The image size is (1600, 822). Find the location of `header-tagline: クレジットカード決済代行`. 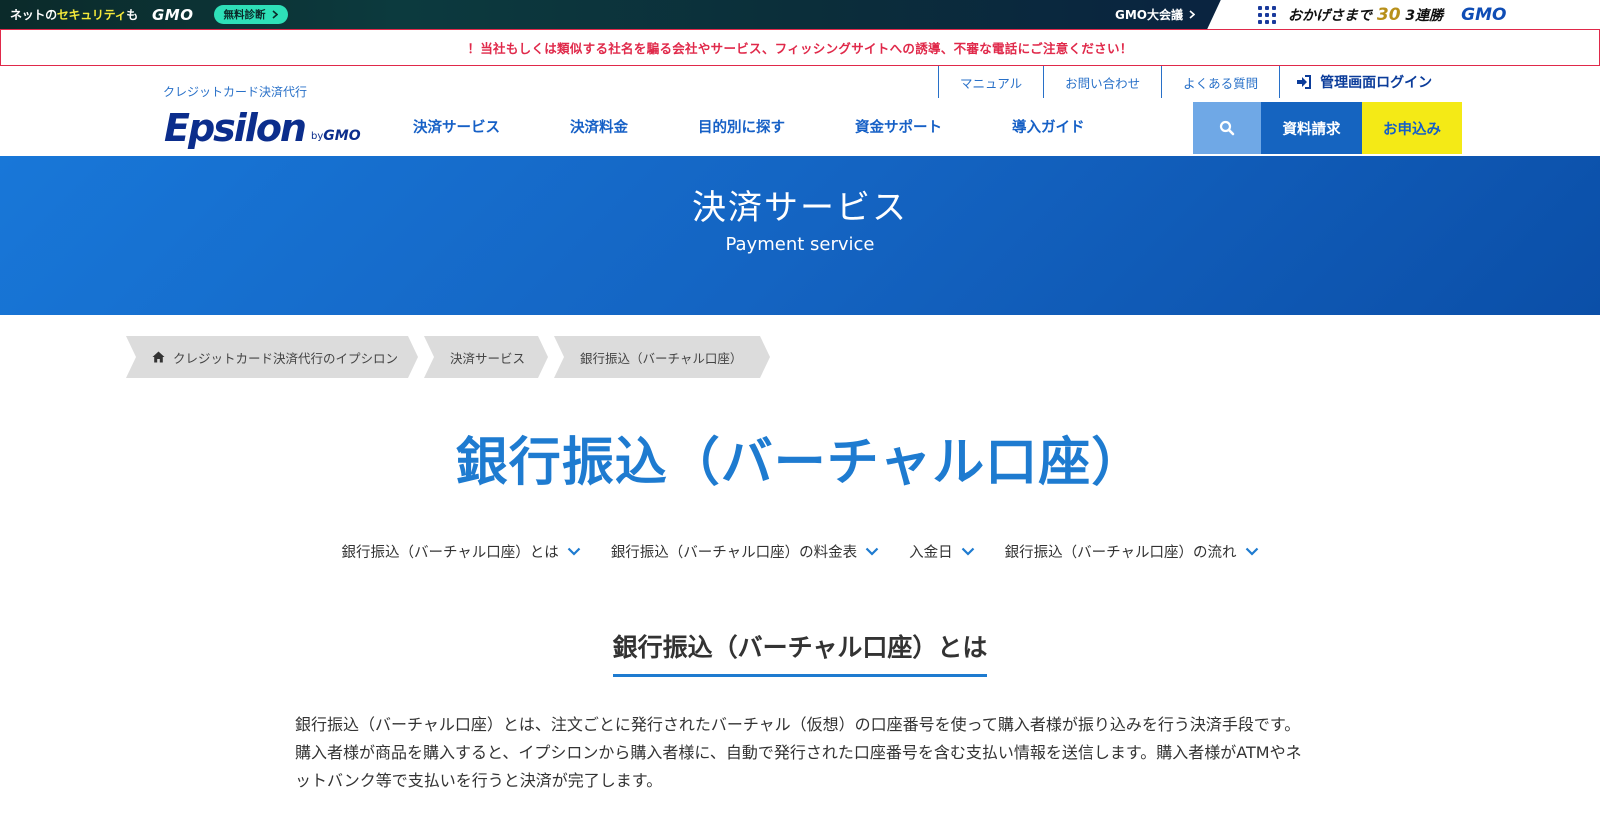

header-tagline: クレジットカード決済代行 is located at coordinates (235, 92).